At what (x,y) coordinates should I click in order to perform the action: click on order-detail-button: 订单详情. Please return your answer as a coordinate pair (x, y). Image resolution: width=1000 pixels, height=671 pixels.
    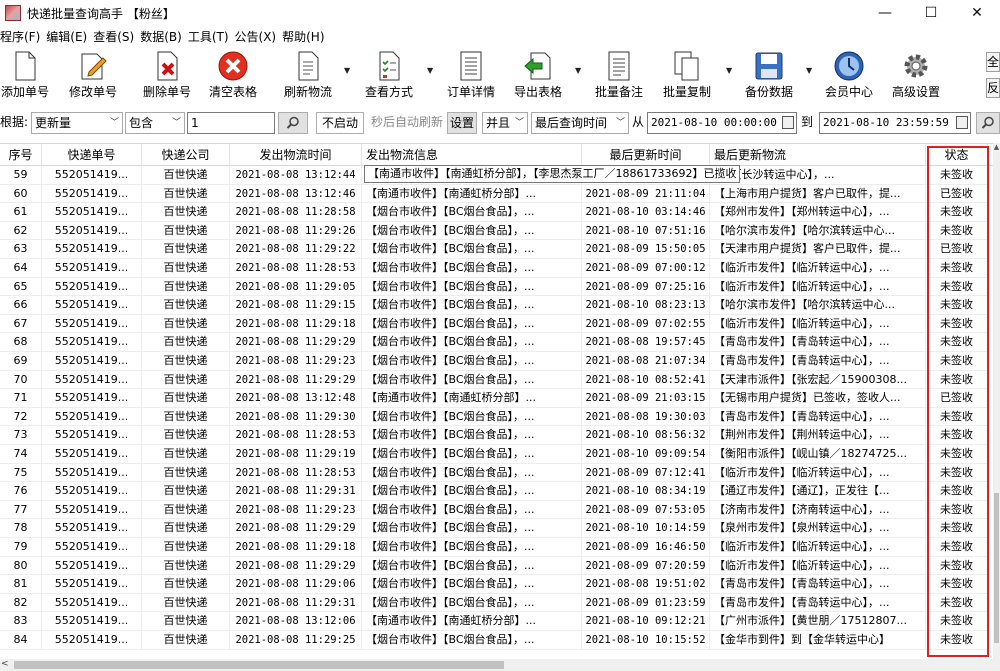
    Looking at the image, I should click on (471, 76).